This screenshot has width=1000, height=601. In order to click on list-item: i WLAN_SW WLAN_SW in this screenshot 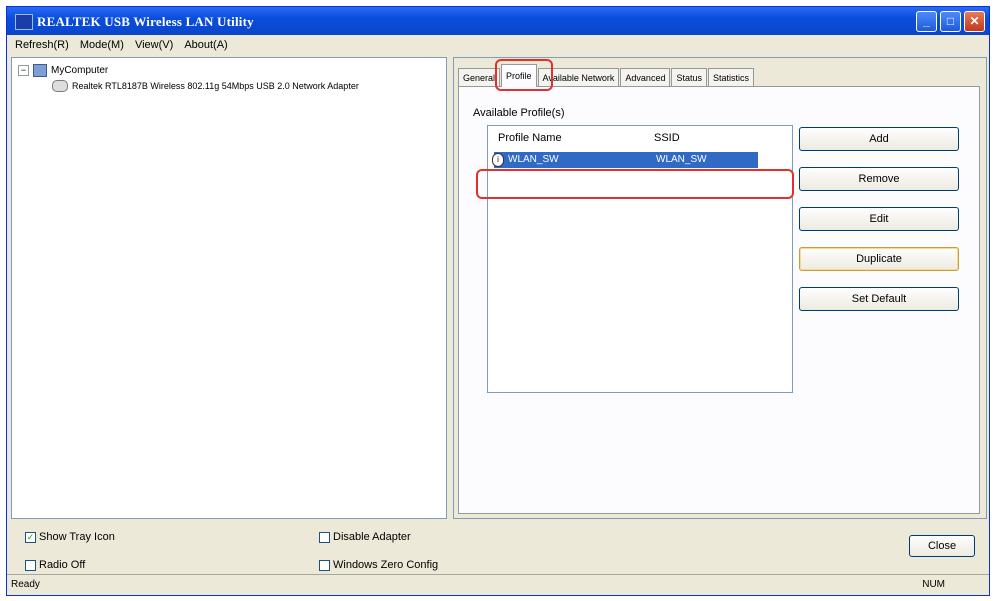, I will do `click(625, 160)`.